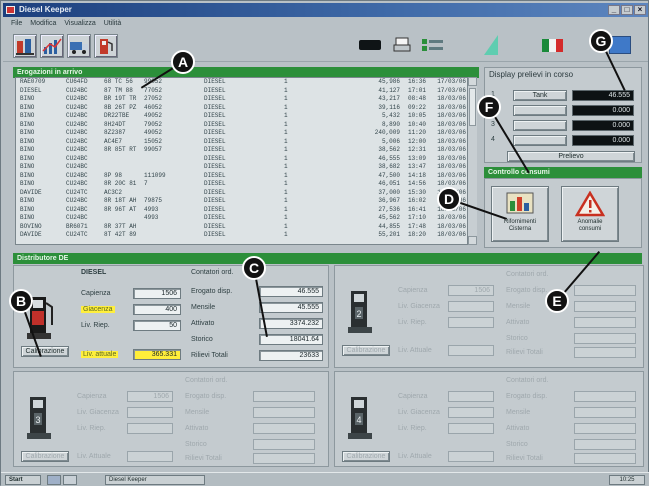  What do you see at coordinates (389, 107) in the screenshot?
I see `table-cell: 39,116` at bounding box center [389, 107].